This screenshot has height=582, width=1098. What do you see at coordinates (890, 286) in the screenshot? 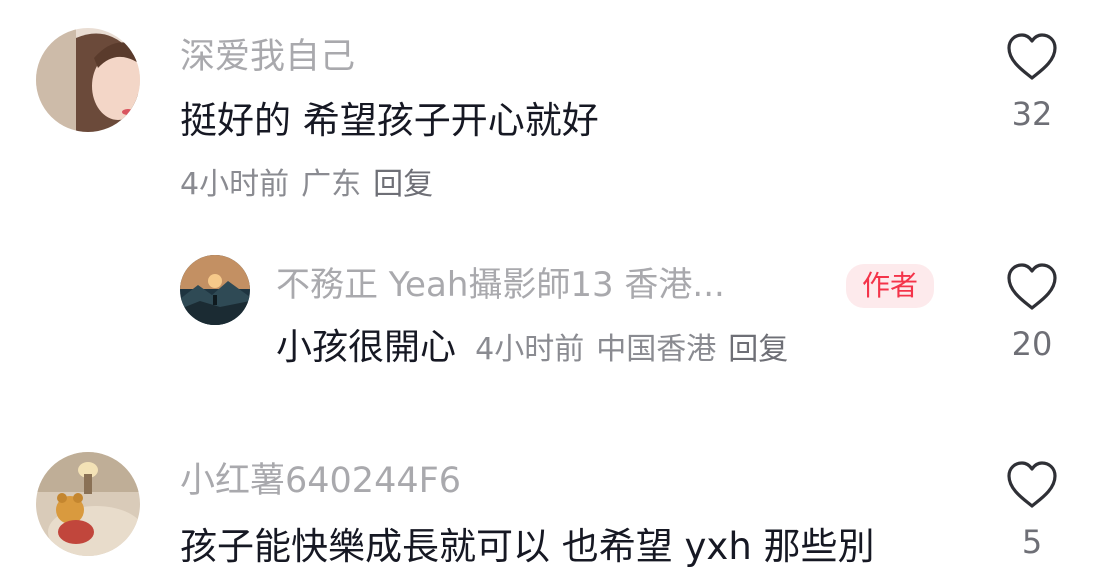
I see `author-badge: 作者` at bounding box center [890, 286].